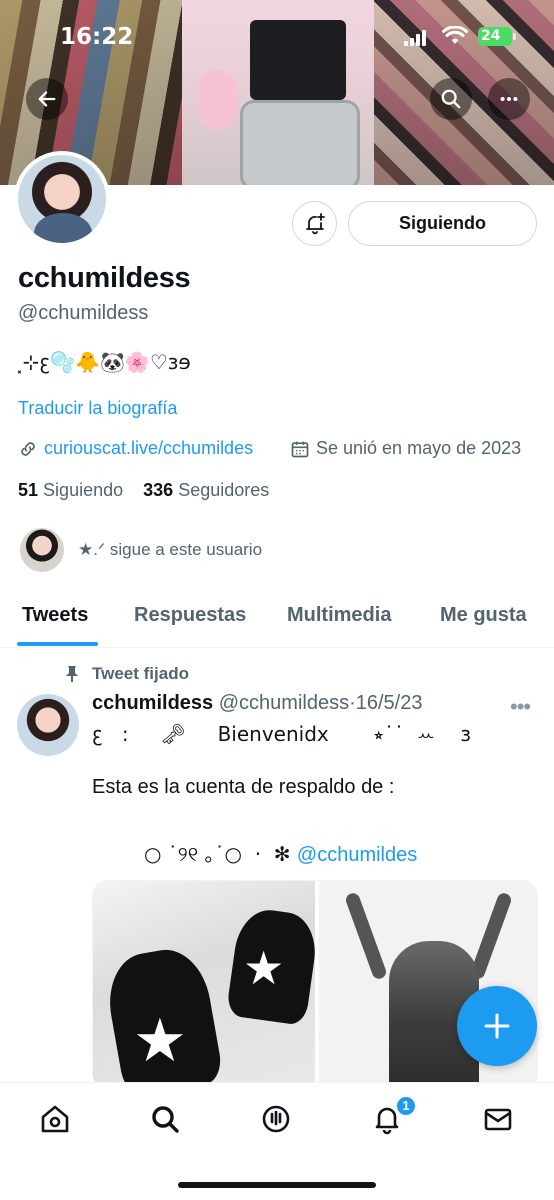 The height and width of the screenshot is (1200, 554). I want to click on tweet-decoration: ○ ˙୨୧ ｡˙○ · ✻, so click(220, 854).